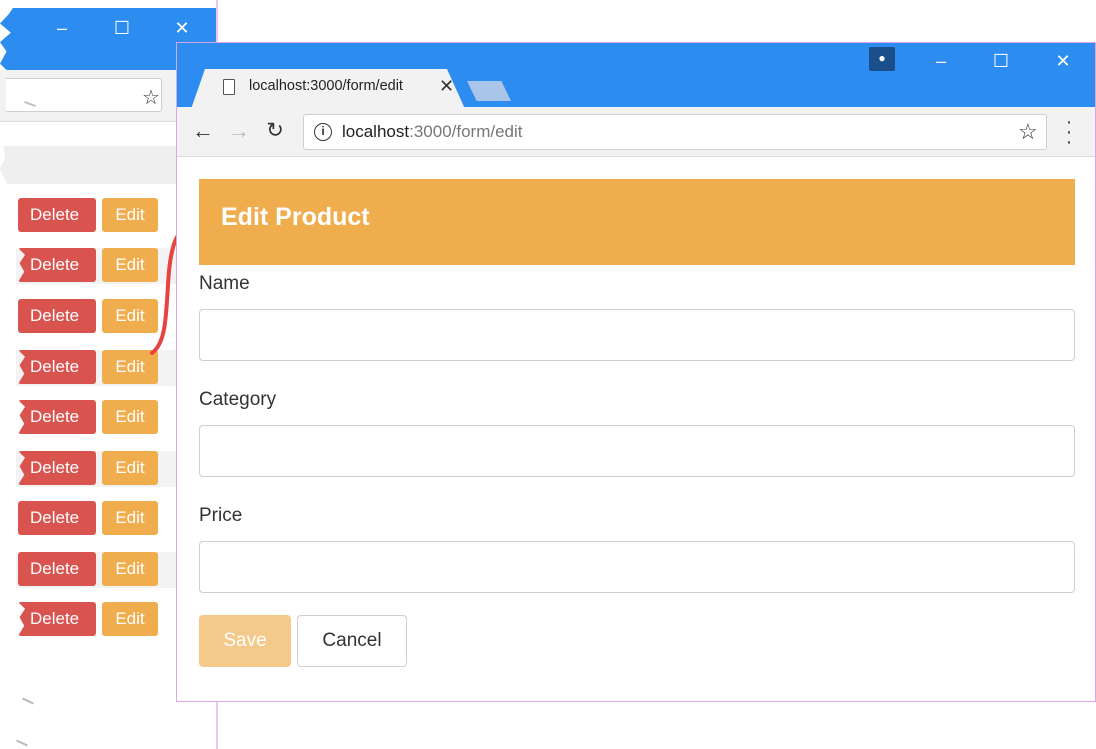 The width and height of the screenshot is (1096, 749). Describe the element at coordinates (352, 641) in the screenshot. I see `cancel-button: Cancel` at that location.